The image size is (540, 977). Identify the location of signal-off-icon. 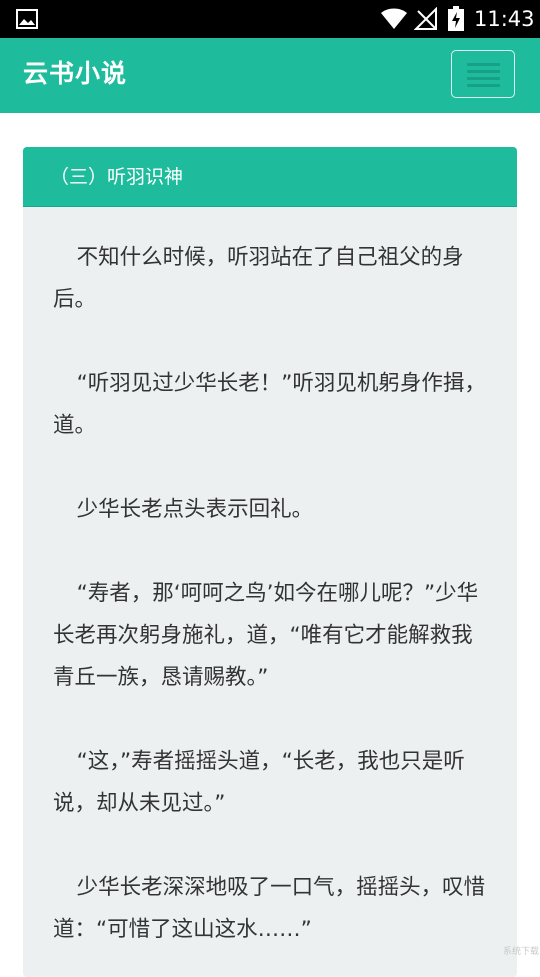
(425, 18).